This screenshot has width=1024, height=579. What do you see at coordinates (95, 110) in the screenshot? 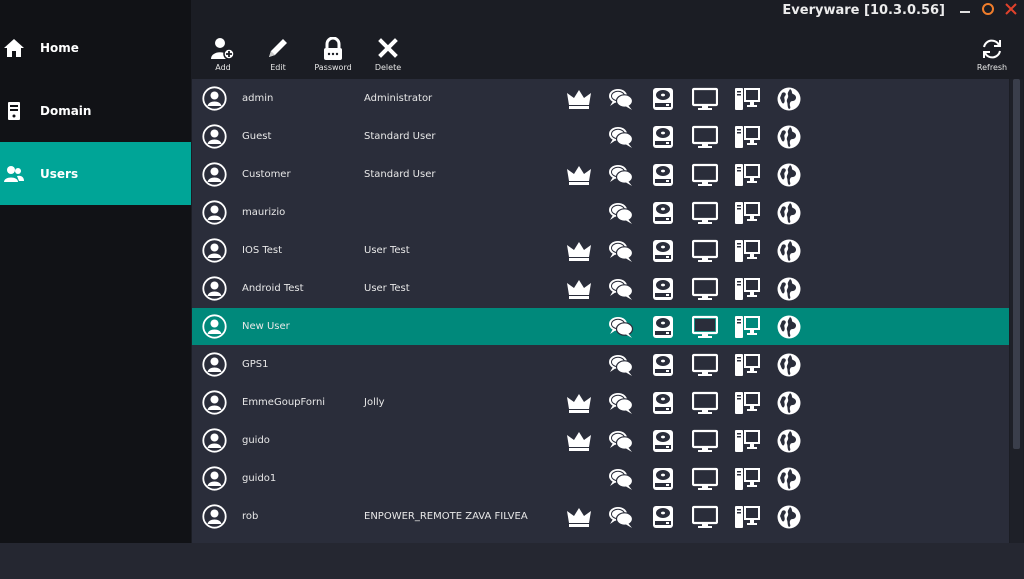
I see `sidebar-item-domain: Domain` at bounding box center [95, 110].